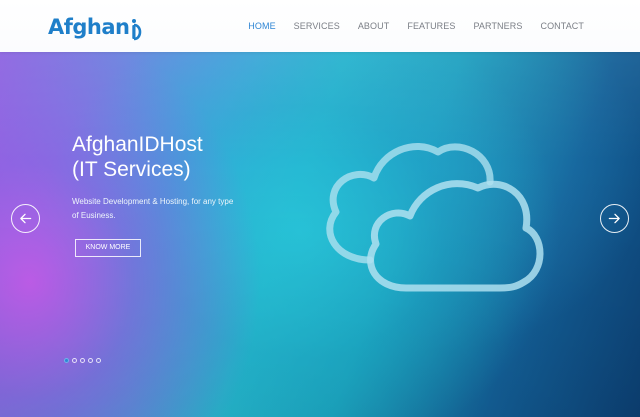  I want to click on arrow-right-icon, so click(614, 218).